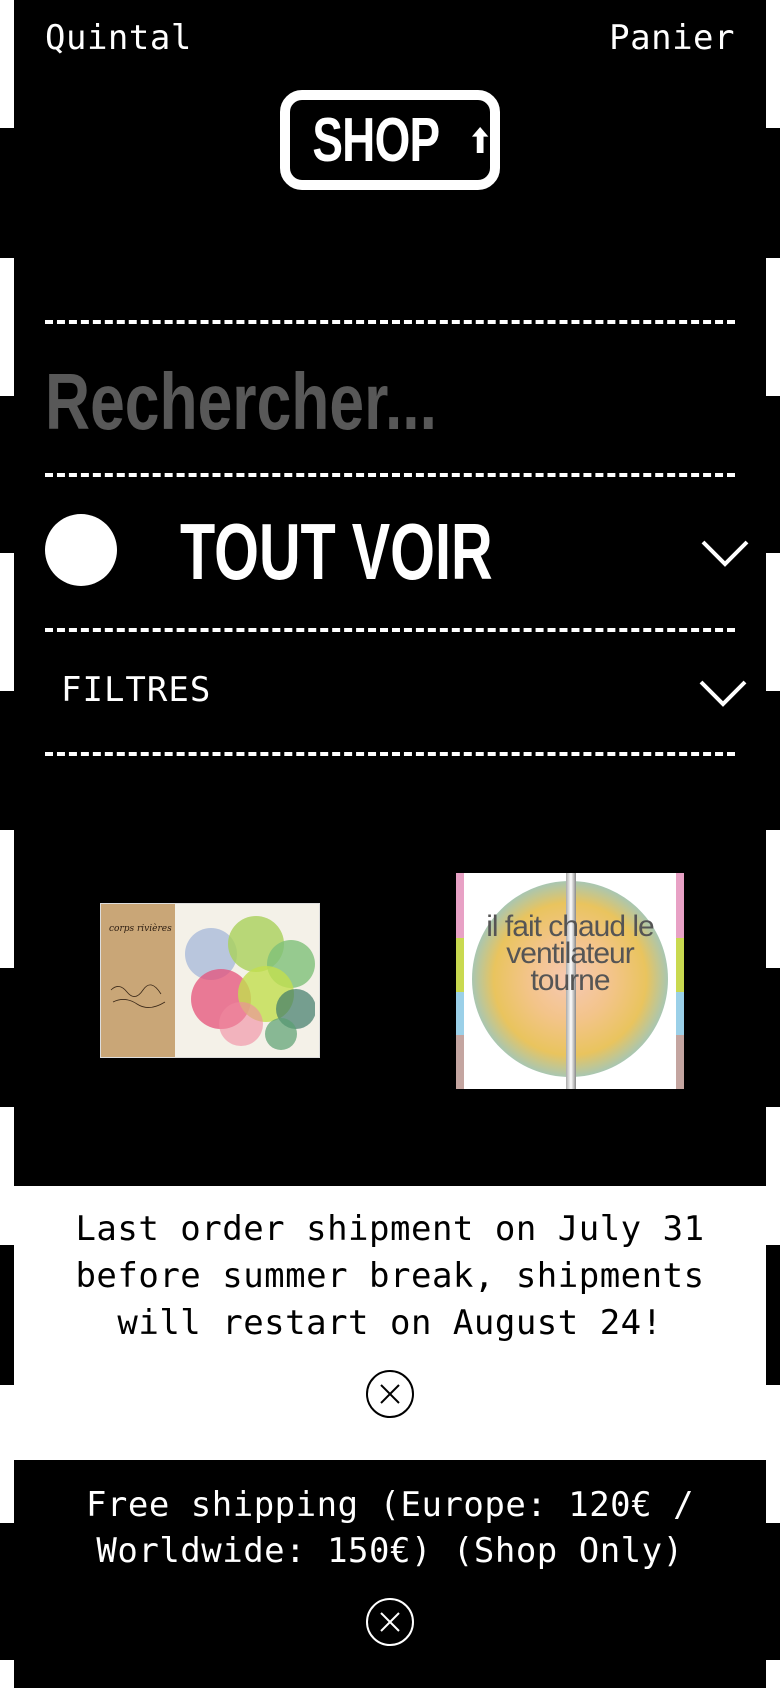  Describe the element at coordinates (140, 929) in the screenshot. I see `book-cover-title: corps rivières` at that location.